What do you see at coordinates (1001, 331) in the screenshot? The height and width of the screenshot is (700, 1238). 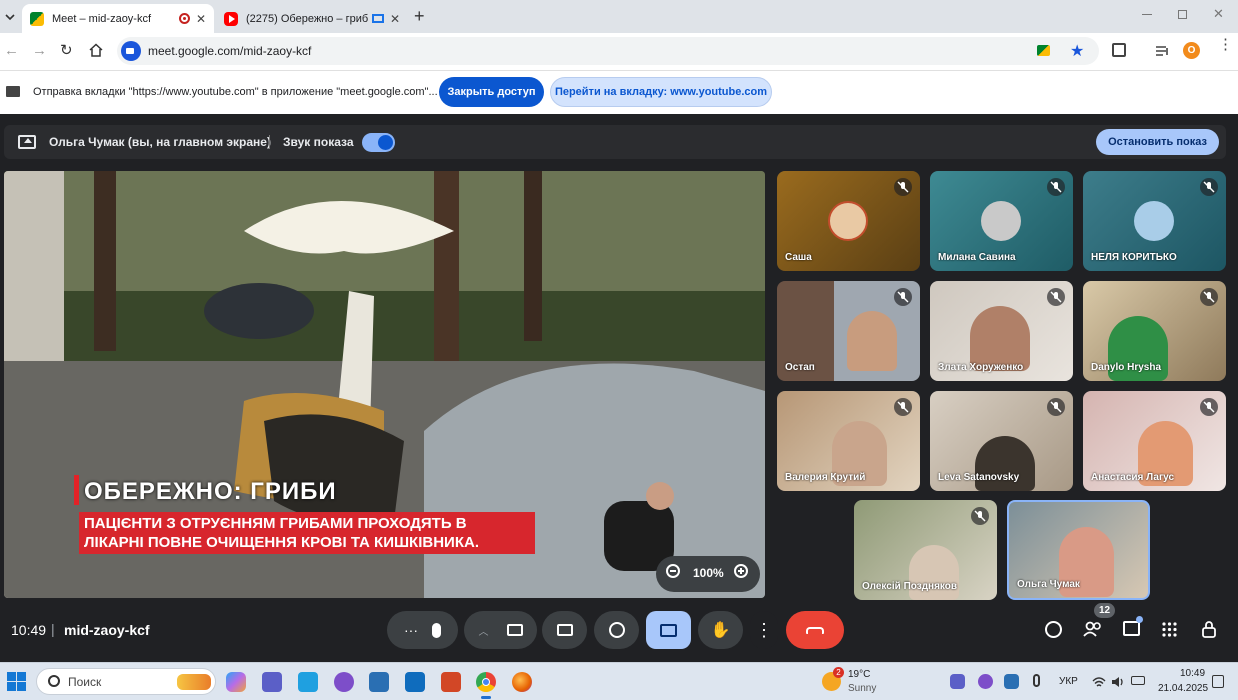 I see `participant-tile: Злата Хоруженко` at bounding box center [1001, 331].